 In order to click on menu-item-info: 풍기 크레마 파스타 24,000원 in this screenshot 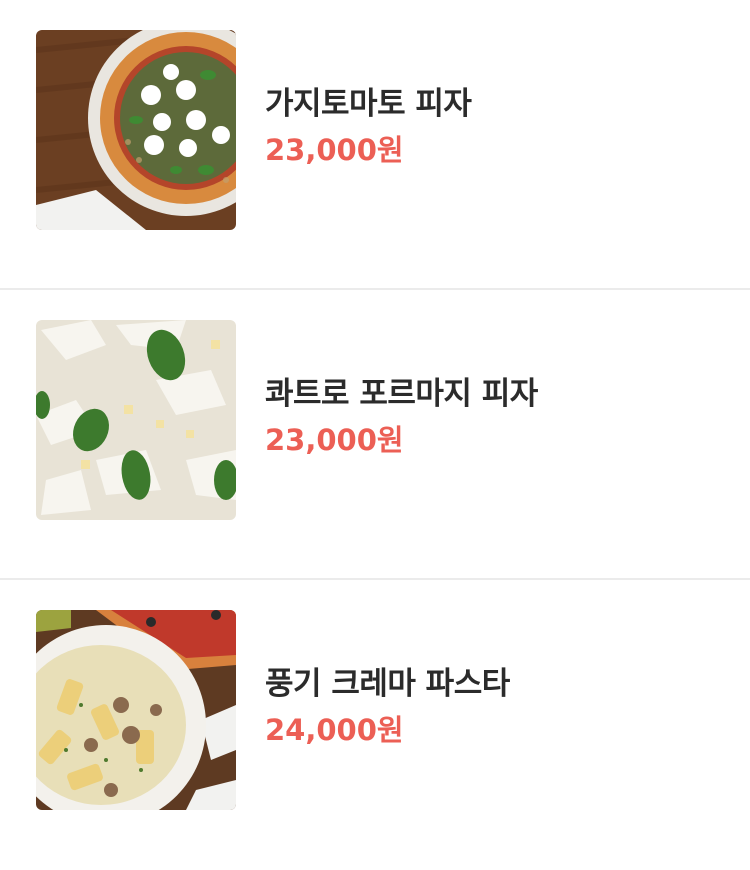, I will do `click(387, 706)`.